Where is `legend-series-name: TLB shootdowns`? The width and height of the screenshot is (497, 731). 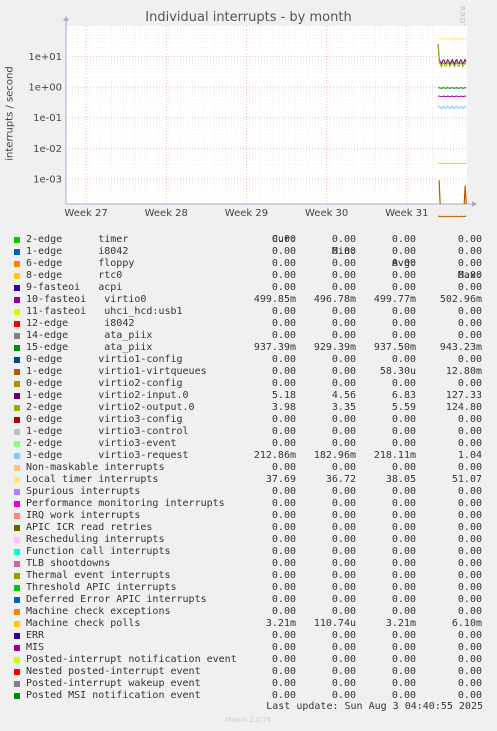 legend-series-name: TLB shootdowns is located at coordinates (68, 563).